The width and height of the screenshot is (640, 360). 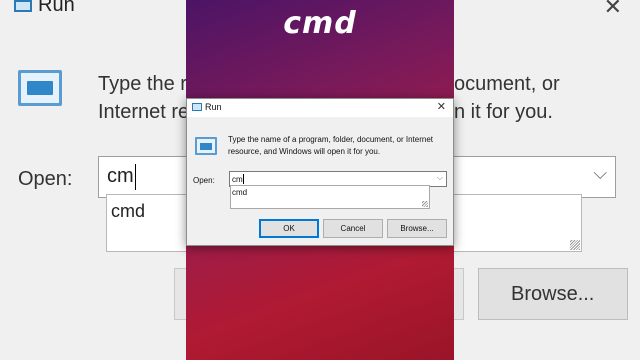 What do you see at coordinates (289, 228) in the screenshot?
I see `ok-button: OK` at bounding box center [289, 228].